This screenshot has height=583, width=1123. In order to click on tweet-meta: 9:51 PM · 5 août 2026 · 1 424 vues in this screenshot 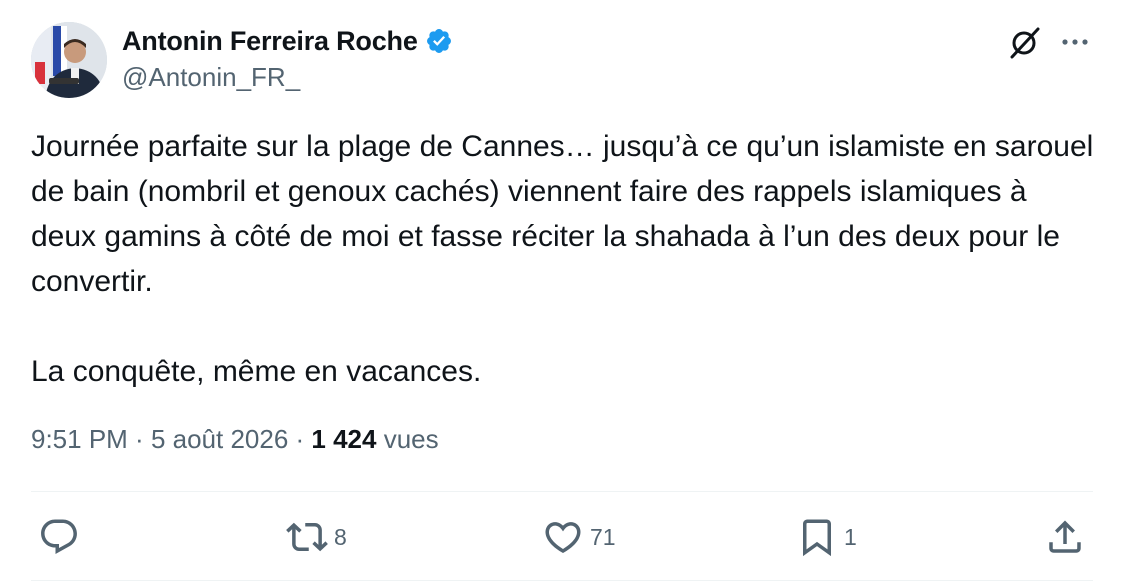, I will do `click(235, 439)`.